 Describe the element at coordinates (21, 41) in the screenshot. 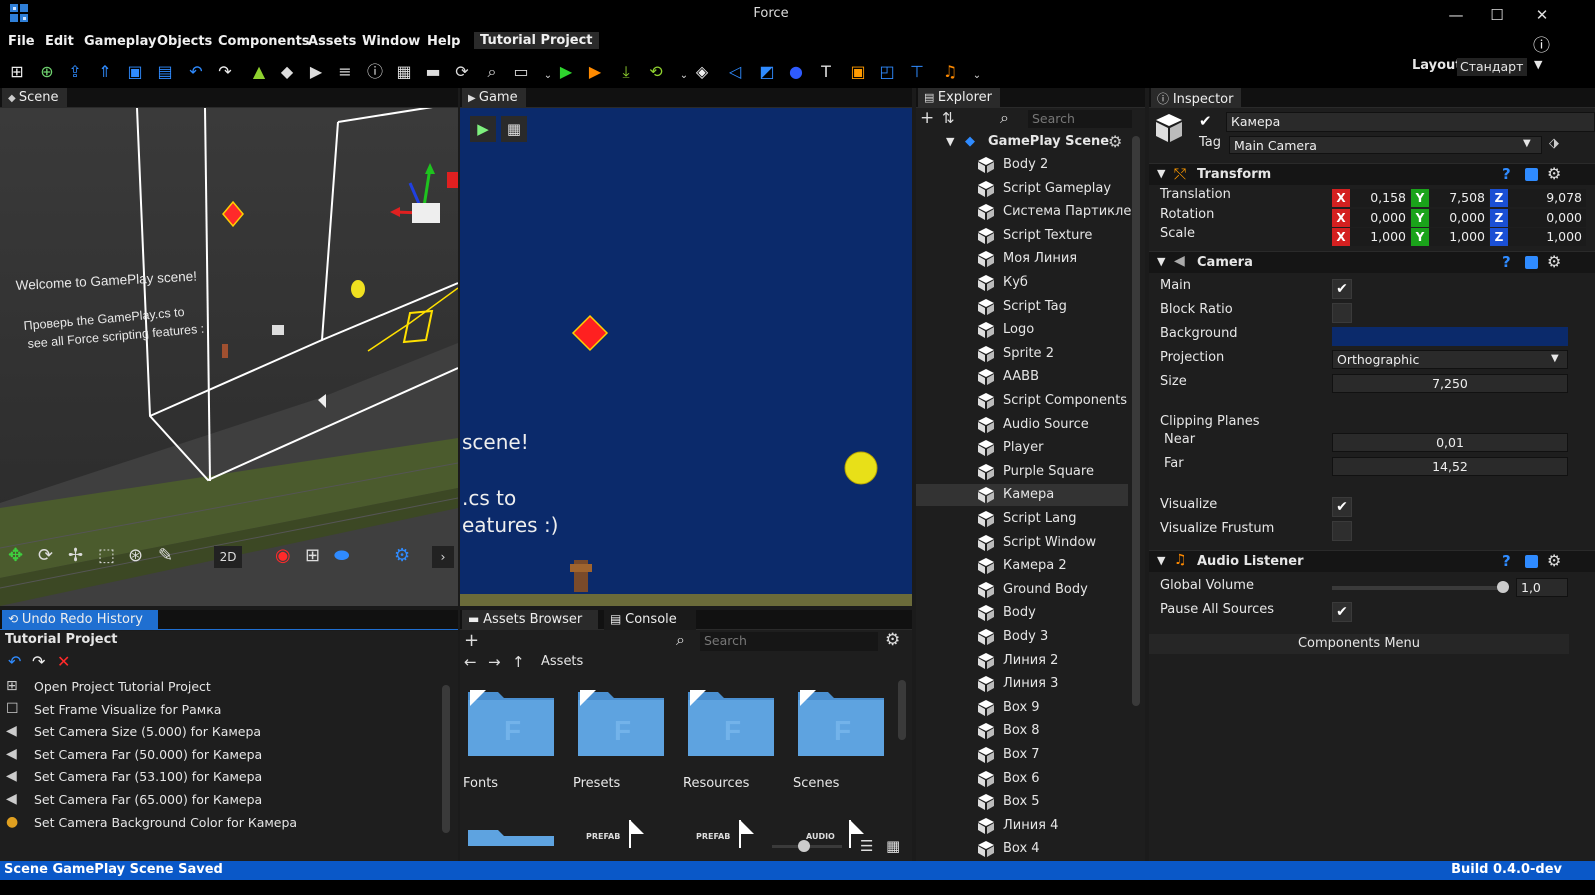

I see `menu-file: File` at that location.